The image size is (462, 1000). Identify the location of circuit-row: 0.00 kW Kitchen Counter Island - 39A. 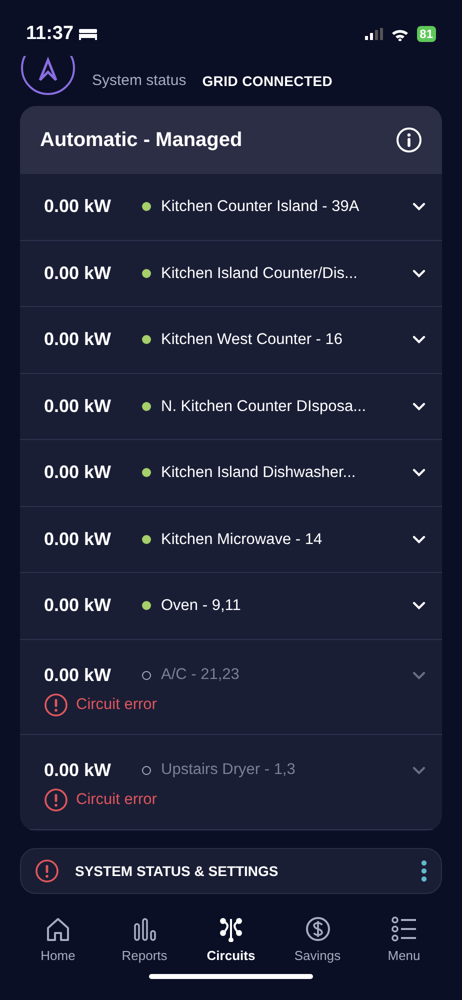
(231, 207).